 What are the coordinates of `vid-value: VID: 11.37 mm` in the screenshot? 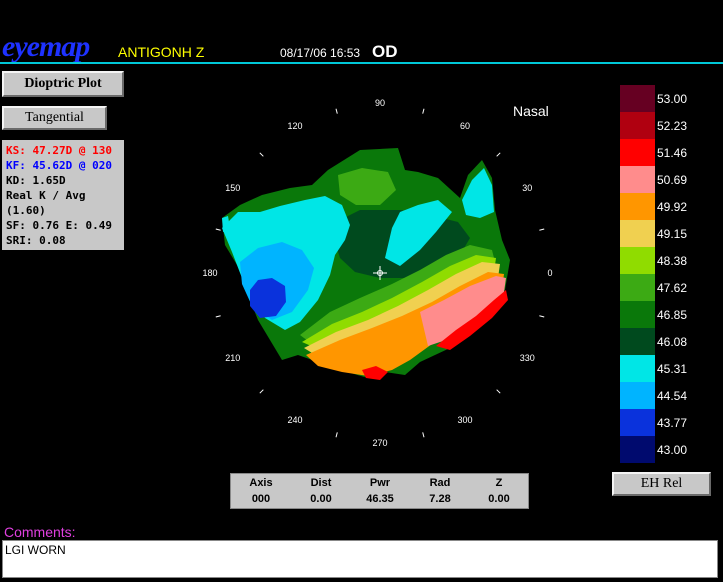 It's located at (49, 255).